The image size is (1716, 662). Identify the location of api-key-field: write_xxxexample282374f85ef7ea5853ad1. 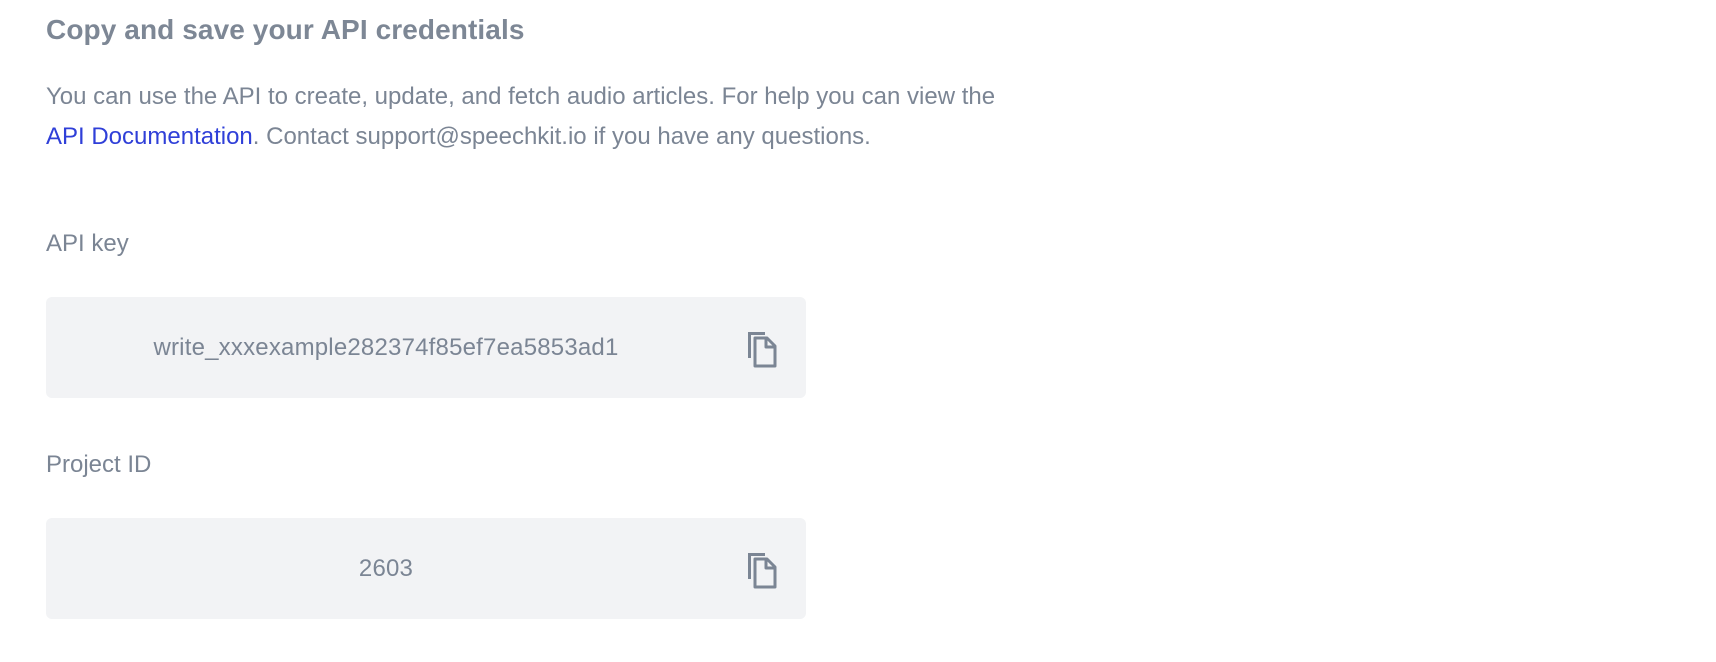
(426, 347).